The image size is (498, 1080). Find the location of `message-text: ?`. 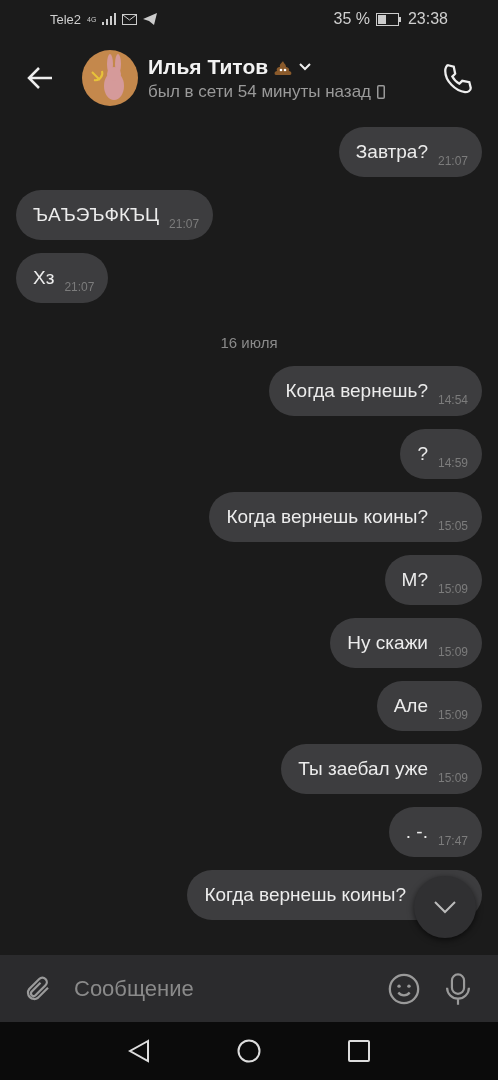

message-text: ? is located at coordinates (422, 454).